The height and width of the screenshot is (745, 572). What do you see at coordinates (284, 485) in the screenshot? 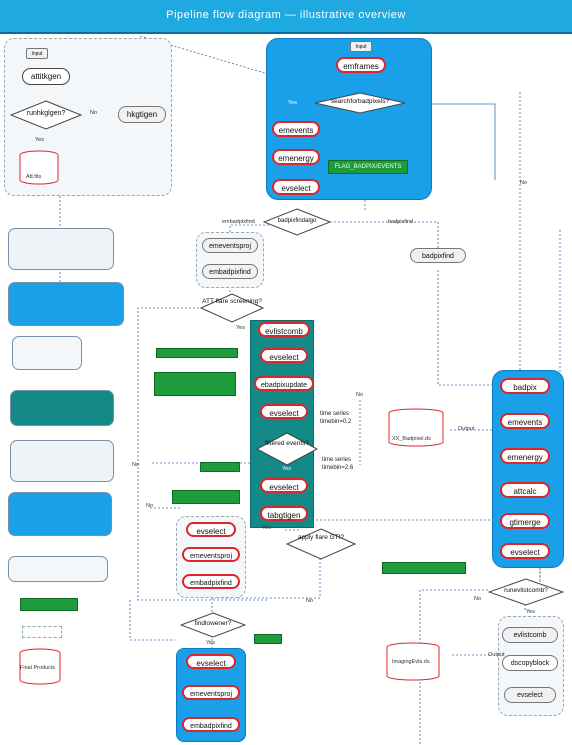
I see `evselect-node-teal-3: evselect` at bounding box center [284, 485].